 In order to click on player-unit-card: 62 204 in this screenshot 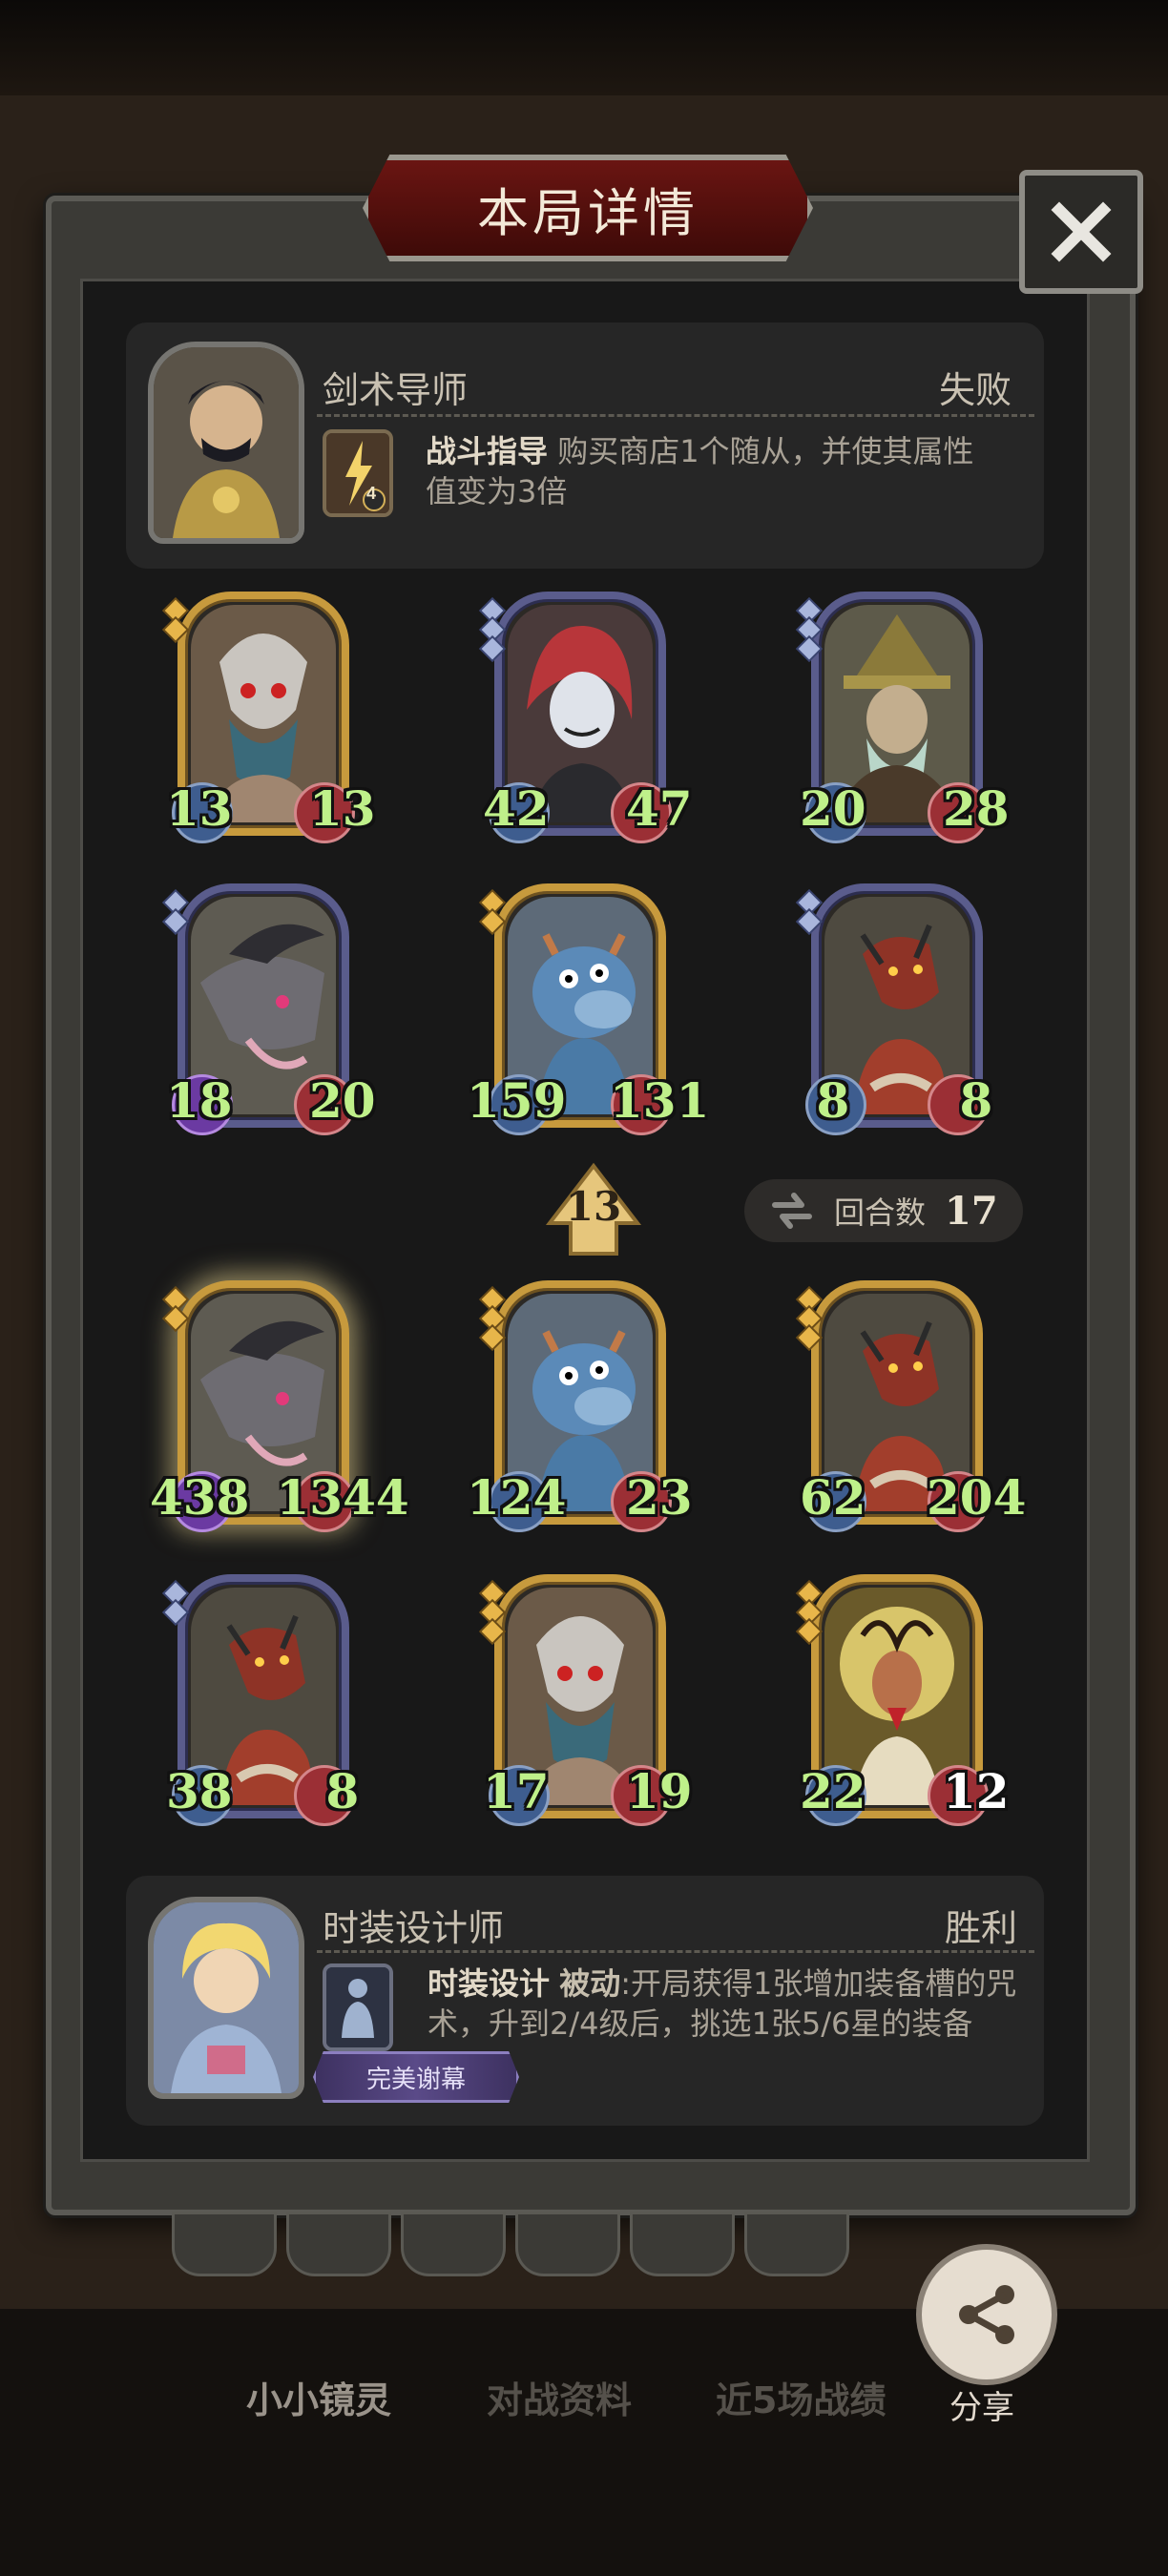, I will do `click(912, 1406)`.